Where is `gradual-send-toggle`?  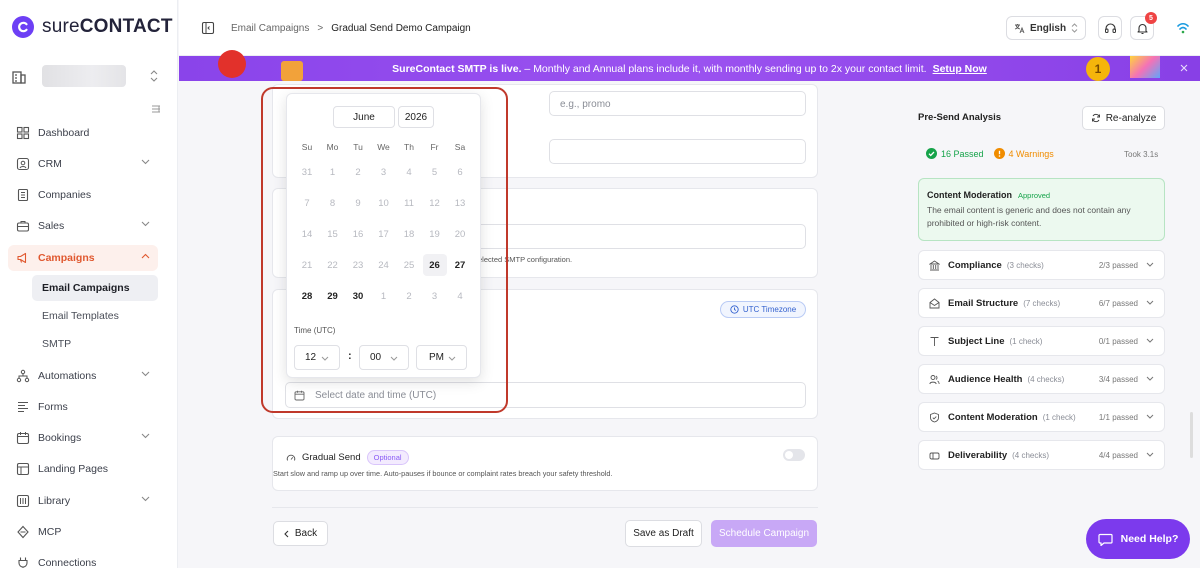
gradual-send-toggle is located at coordinates (794, 455).